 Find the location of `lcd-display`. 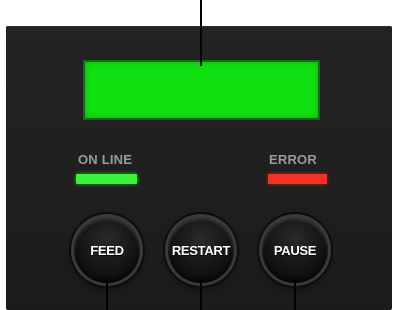

lcd-display is located at coordinates (201, 90).